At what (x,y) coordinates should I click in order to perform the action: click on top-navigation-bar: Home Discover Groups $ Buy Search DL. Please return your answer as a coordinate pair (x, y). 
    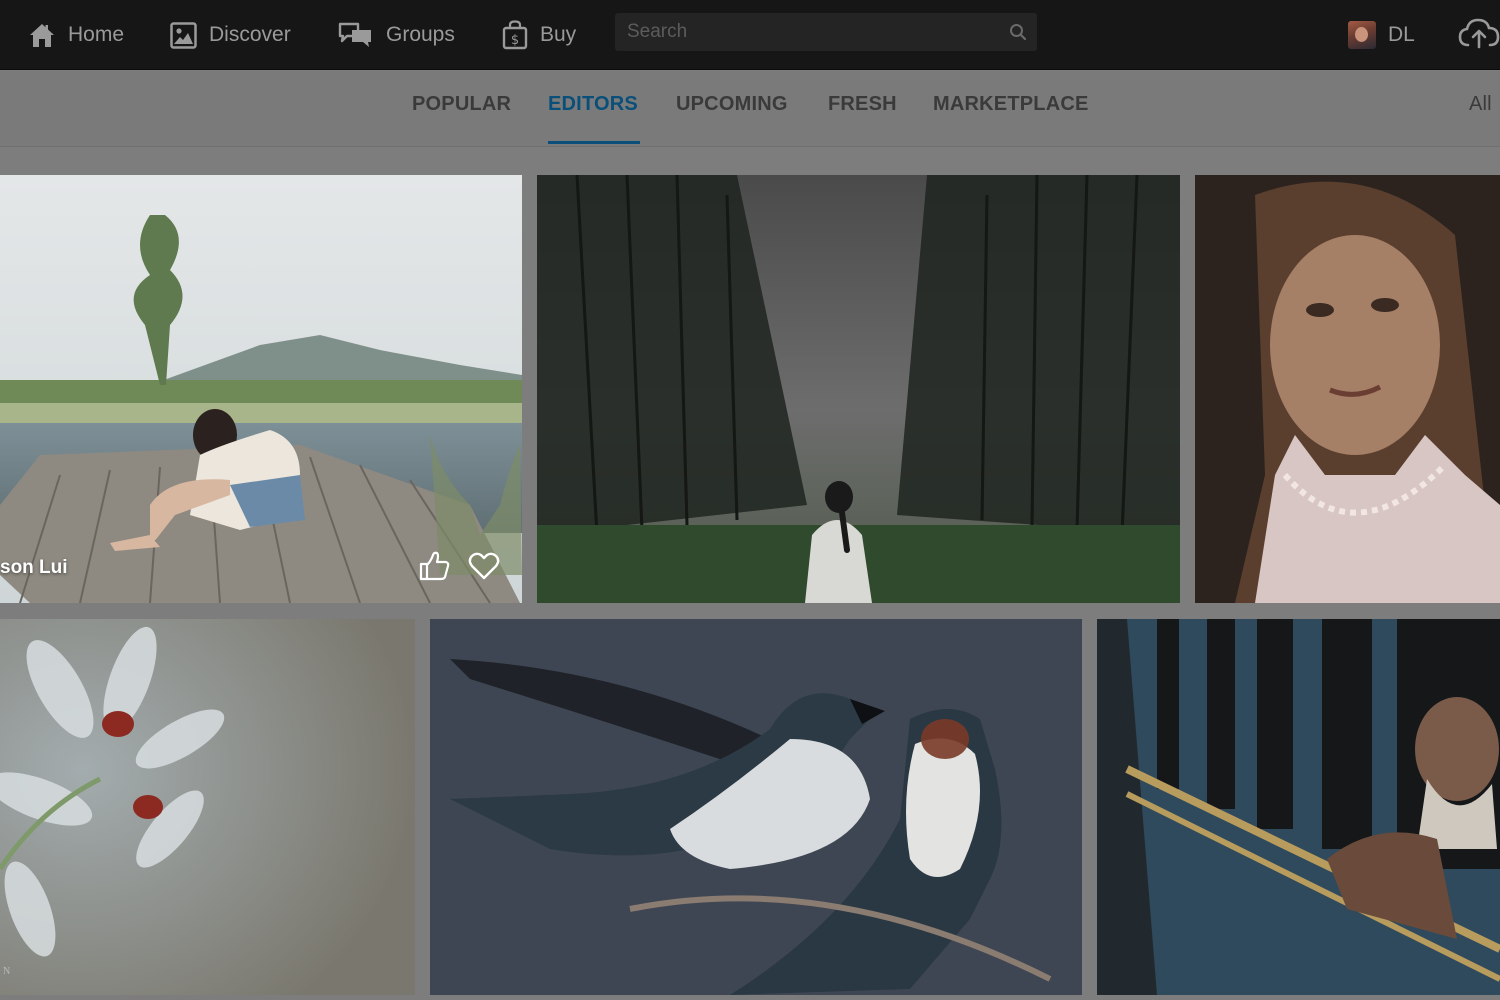
    Looking at the image, I should click on (750, 35).